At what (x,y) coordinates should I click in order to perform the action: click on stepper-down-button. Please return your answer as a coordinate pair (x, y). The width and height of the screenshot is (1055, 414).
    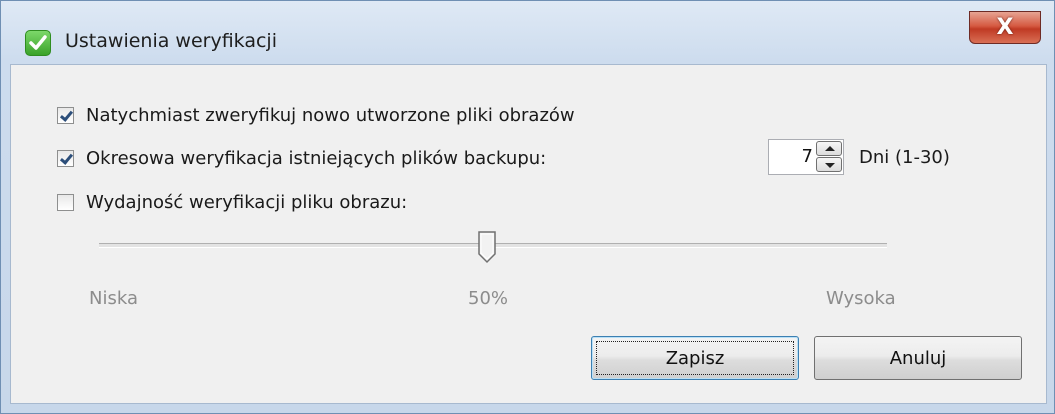
    Looking at the image, I should click on (829, 164).